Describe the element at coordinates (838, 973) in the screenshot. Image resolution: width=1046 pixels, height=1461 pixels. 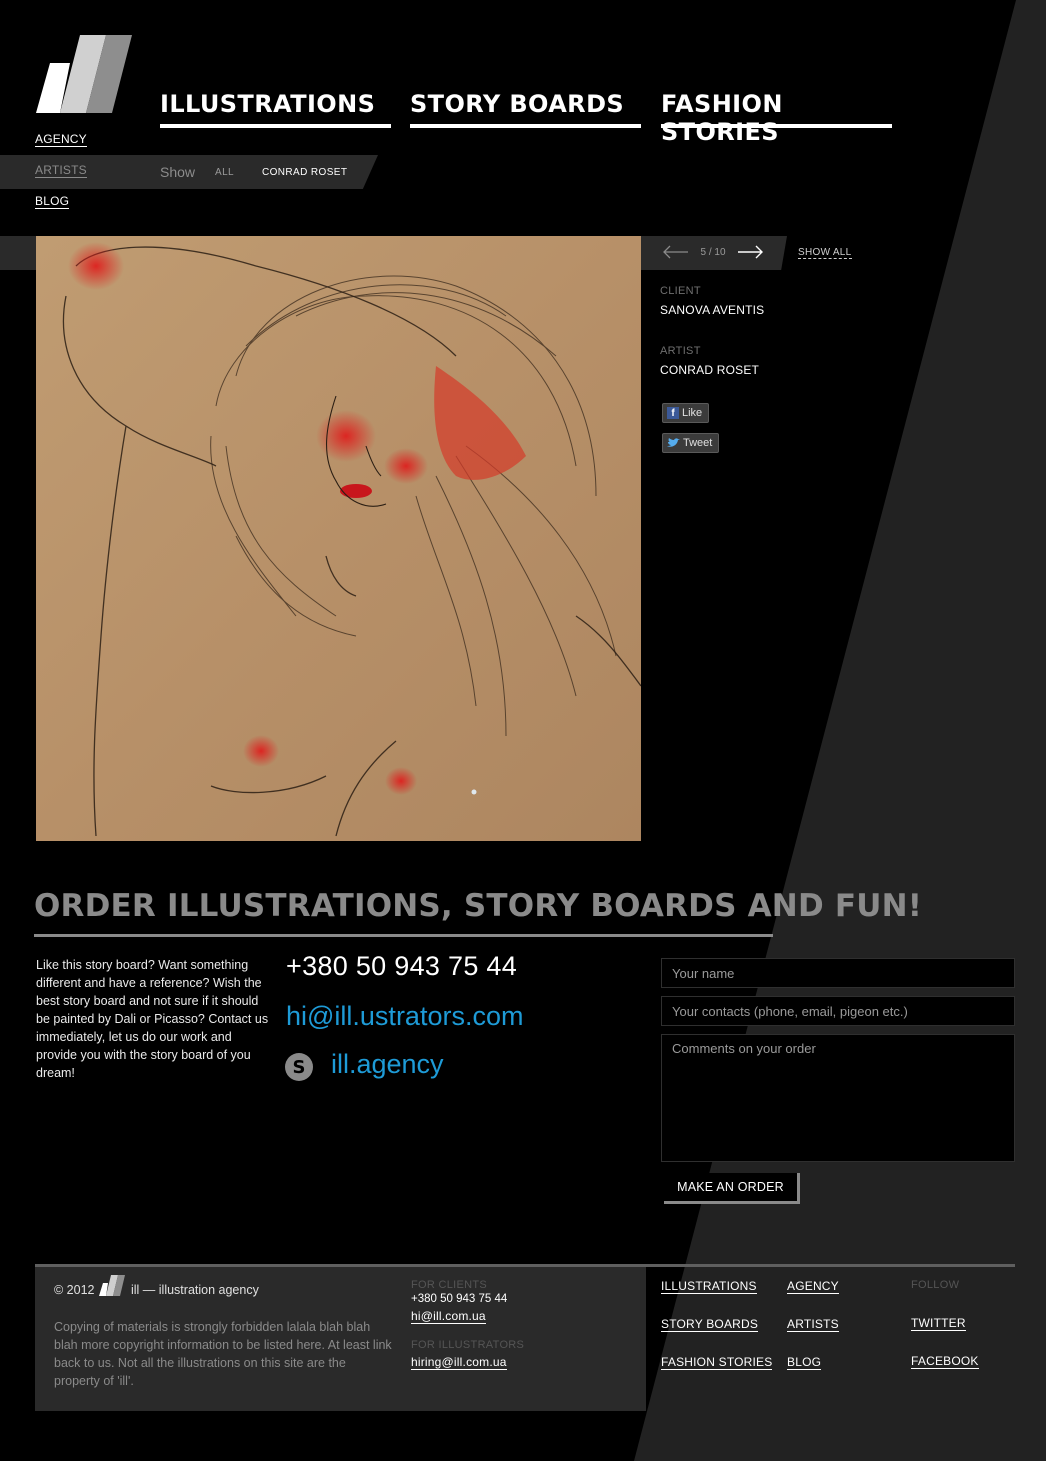
I see `name-input` at that location.